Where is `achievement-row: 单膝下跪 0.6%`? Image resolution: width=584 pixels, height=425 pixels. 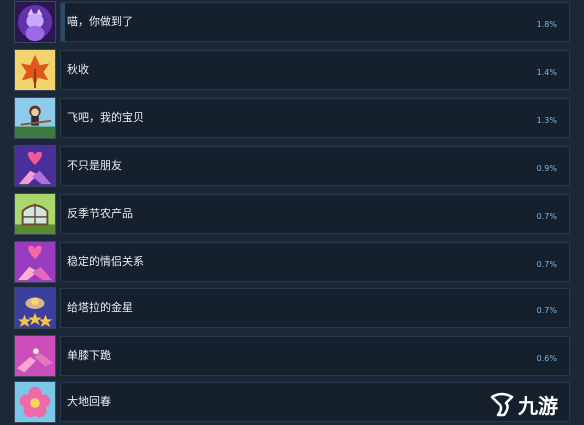
achievement-row: 单膝下跪 0.6% is located at coordinates (292, 357).